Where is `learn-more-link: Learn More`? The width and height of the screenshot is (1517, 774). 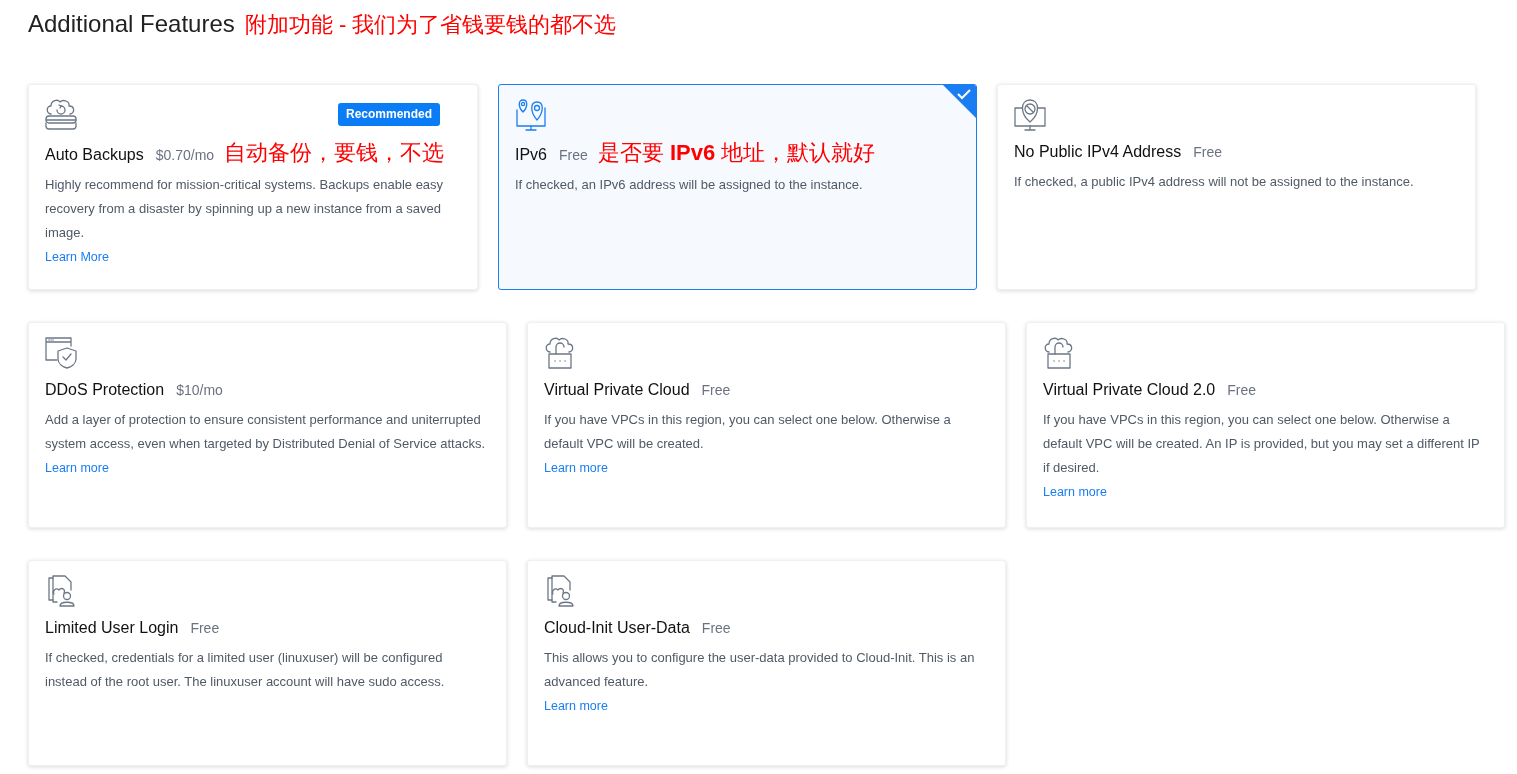
learn-more-link: Learn More is located at coordinates (77, 257).